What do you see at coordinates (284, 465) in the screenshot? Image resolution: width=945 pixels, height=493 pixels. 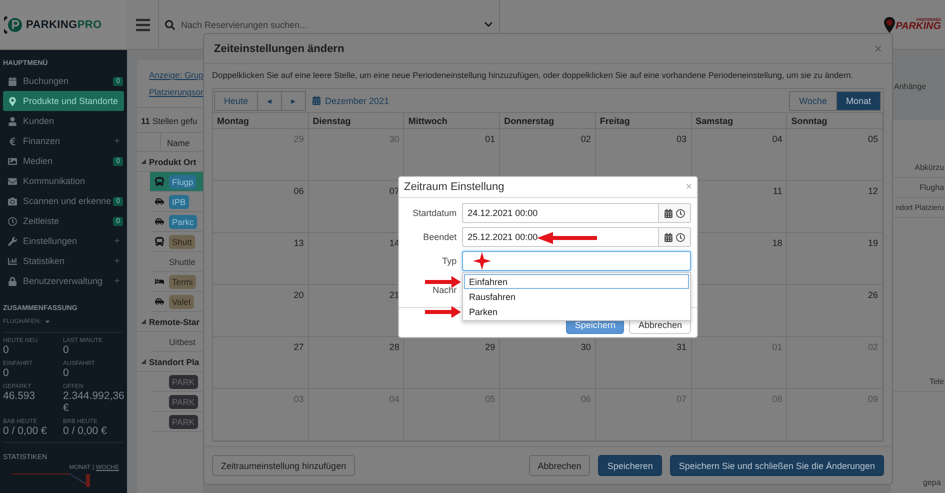 I see `add-period-button: Zeitraumeinstellung hinzufügen` at bounding box center [284, 465].